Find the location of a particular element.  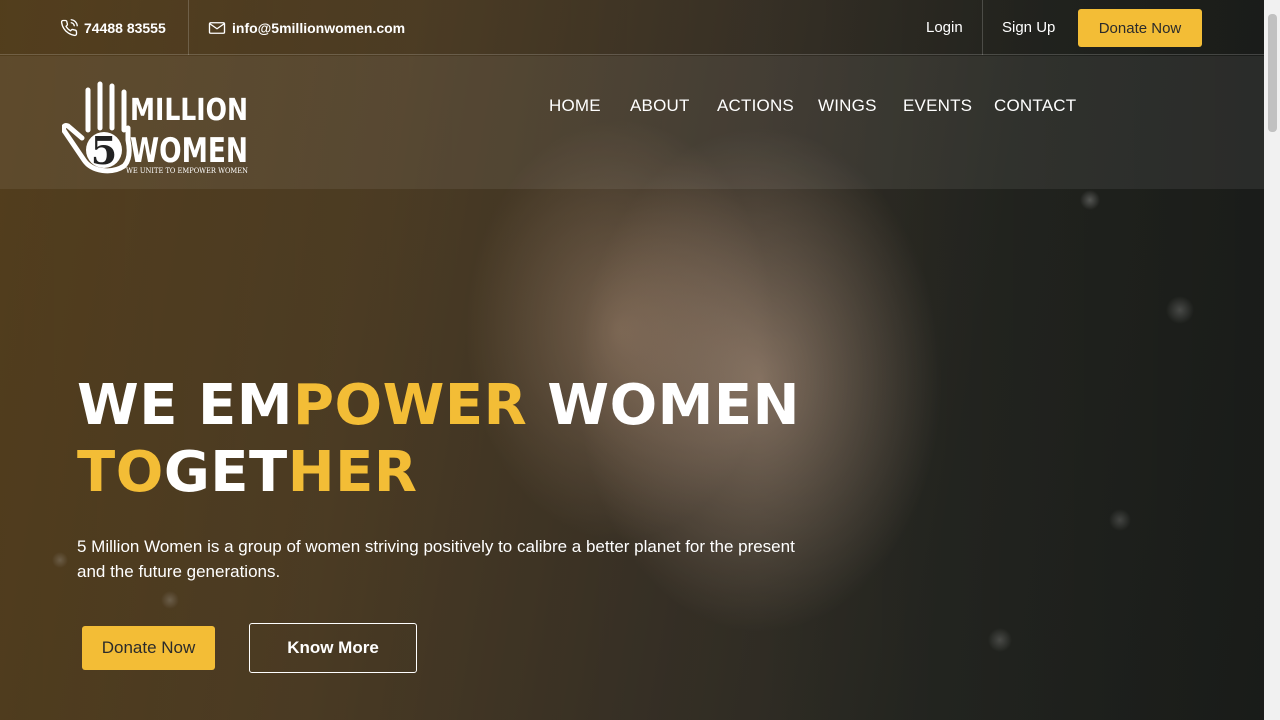

headline-highlight: HER is located at coordinates (352, 472).